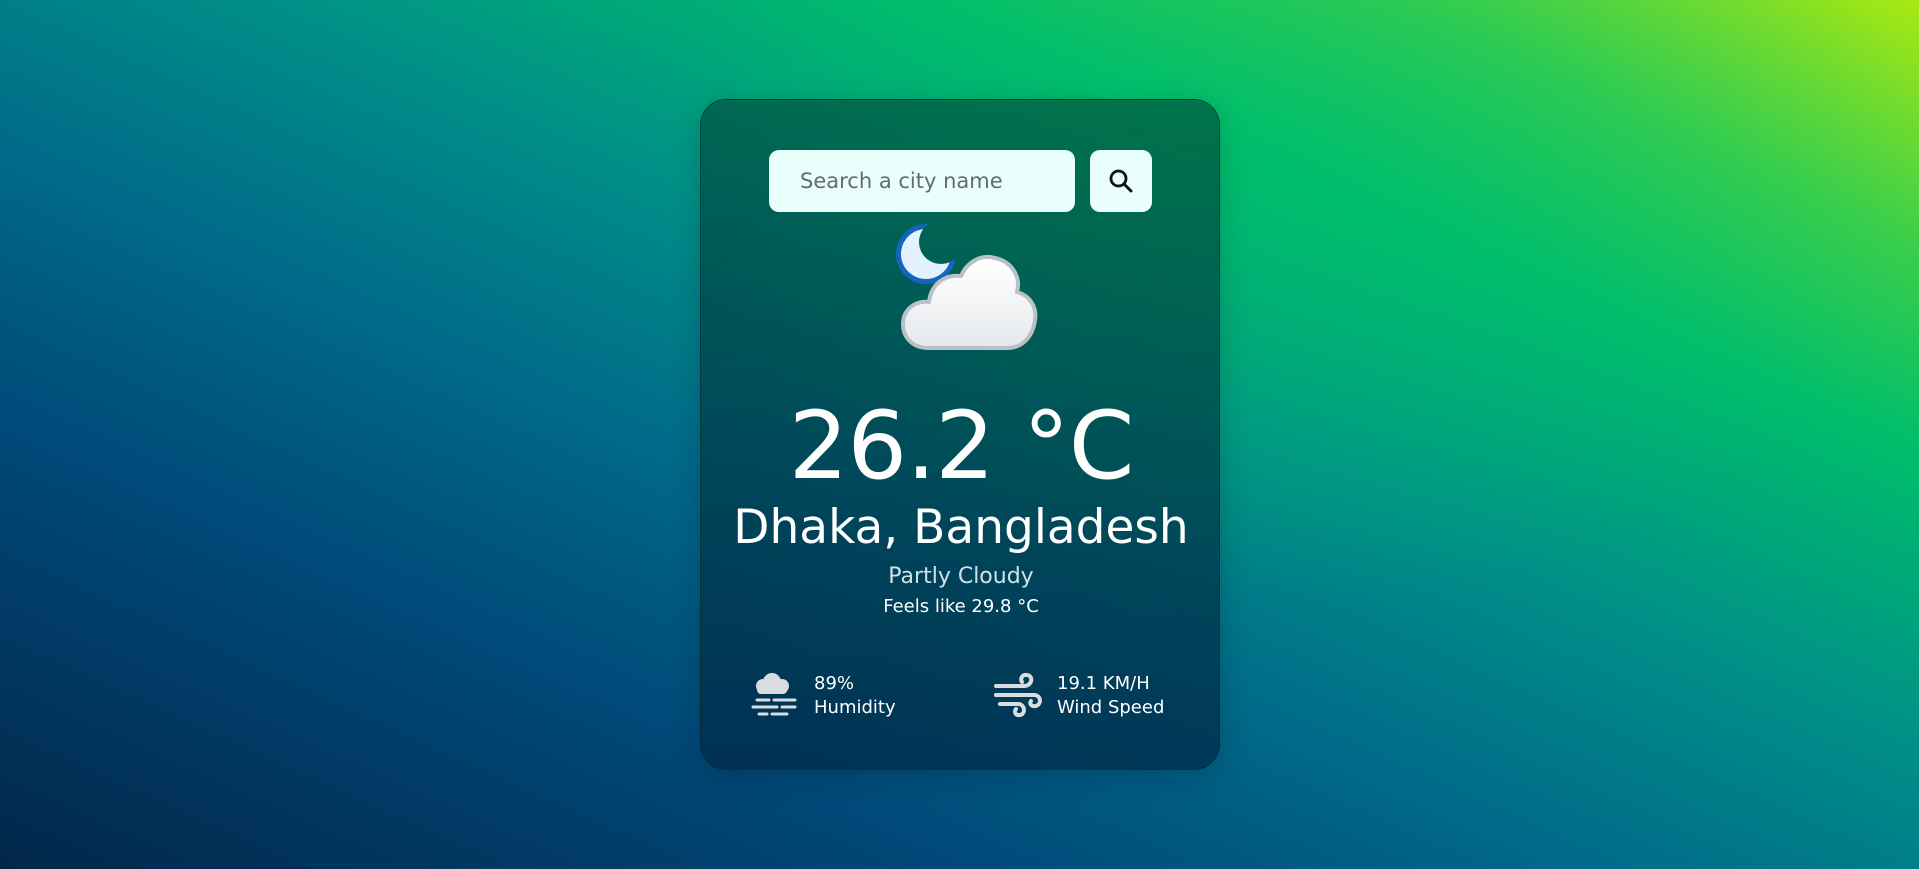 This screenshot has width=1919, height=869. I want to click on temperature: 26.2 °C, so click(961, 446).